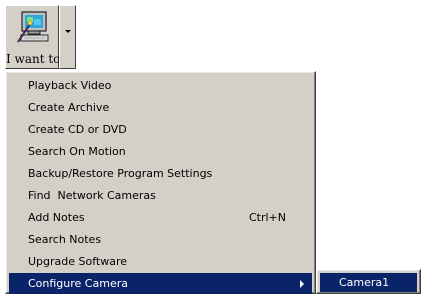  I want to click on menu-item-search-notes: Search Notes, so click(160, 240).